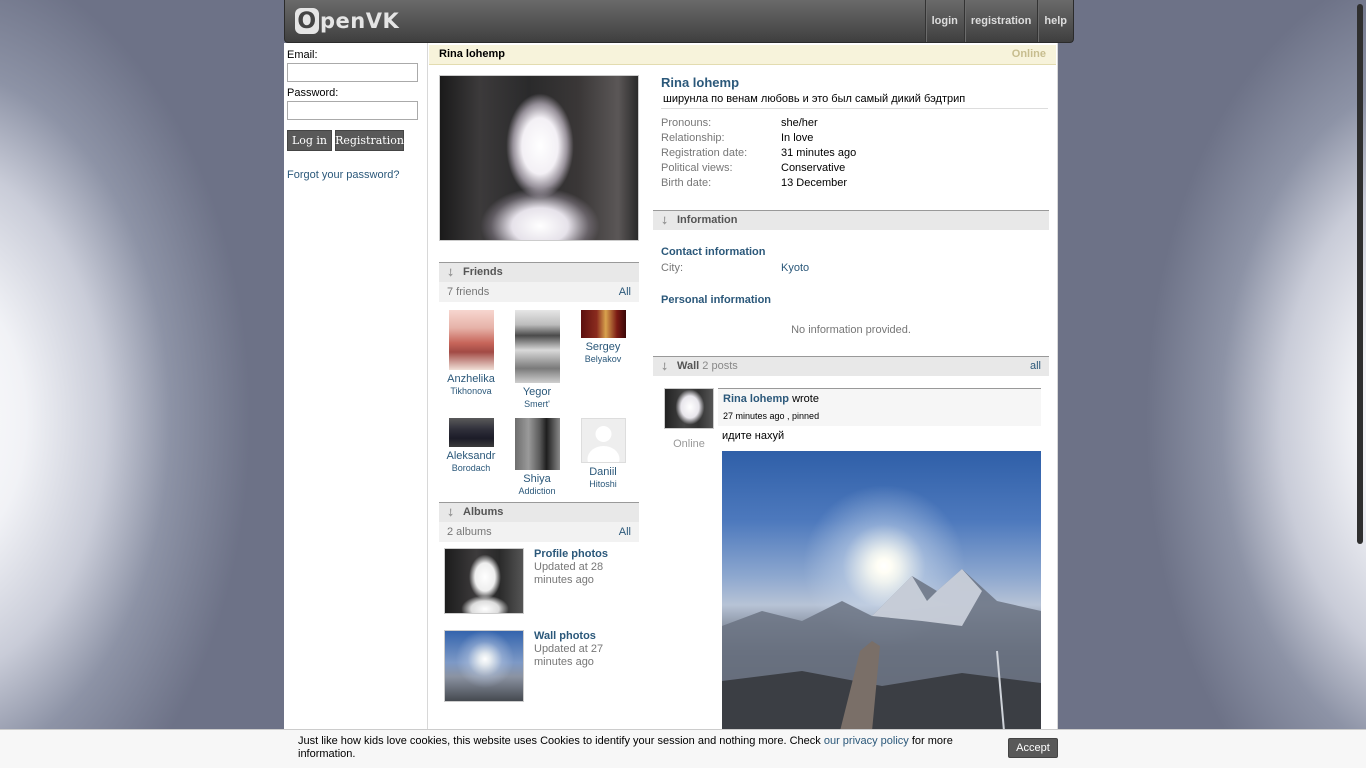 Image resolution: width=1366 pixels, height=768 pixels. Describe the element at coordinates (686, 123) in the screenshot. I see `field-key: Pronouns:` at that location.